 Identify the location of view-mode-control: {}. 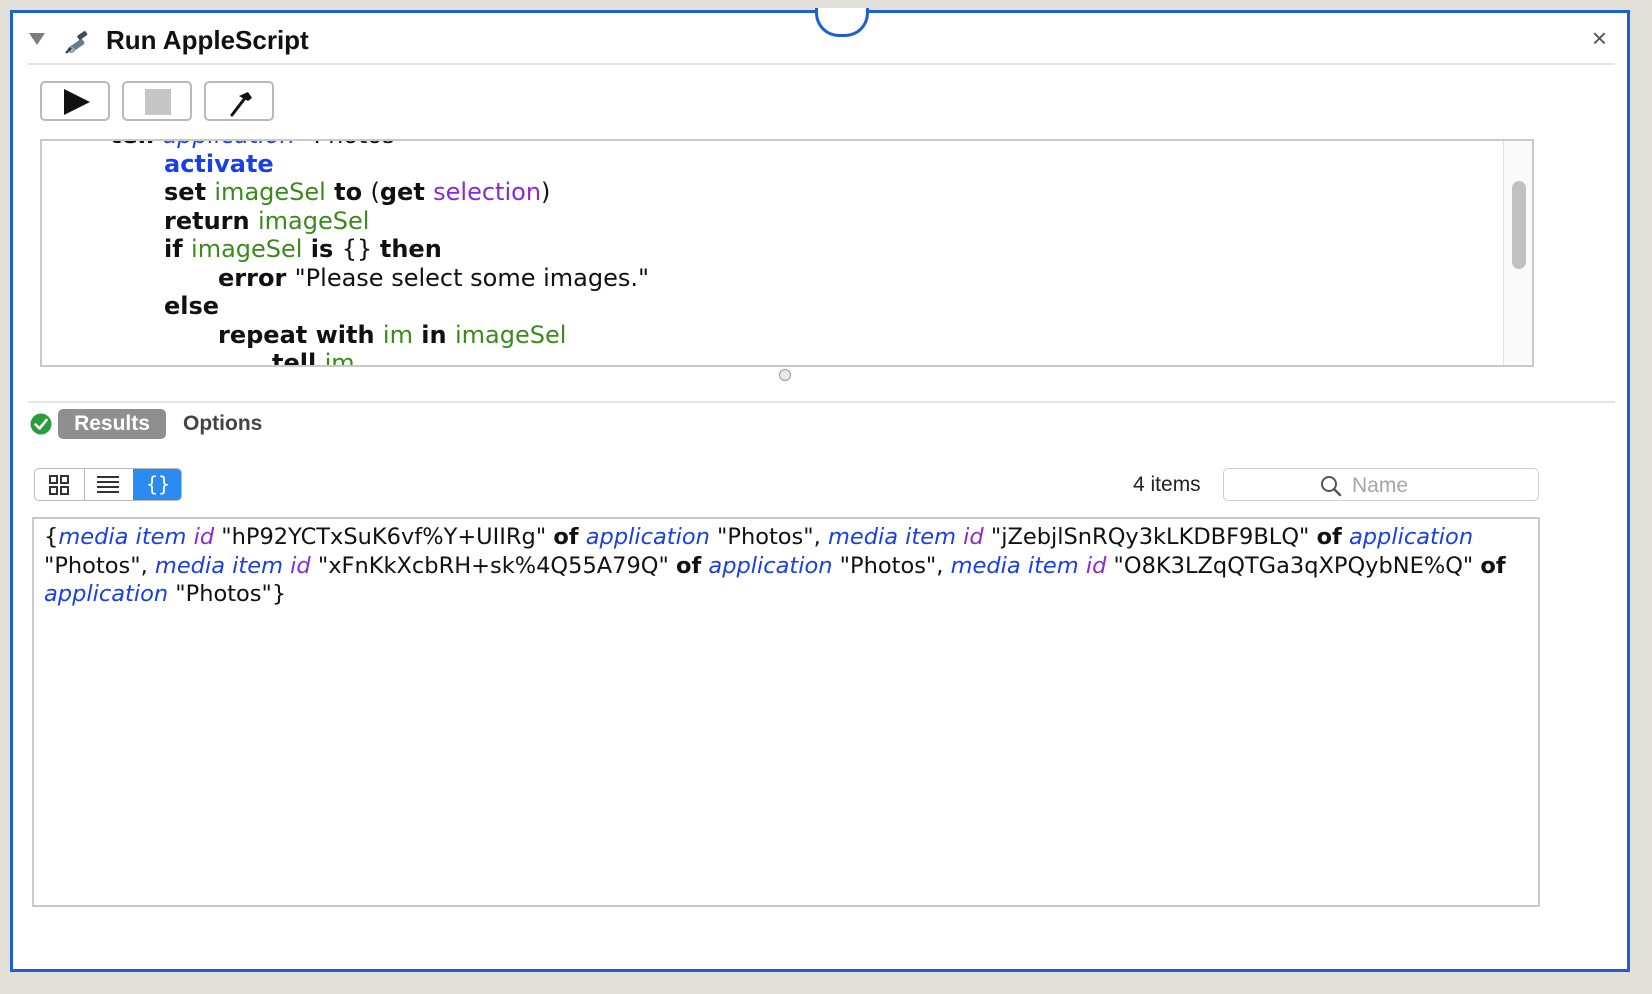
(108, 484).